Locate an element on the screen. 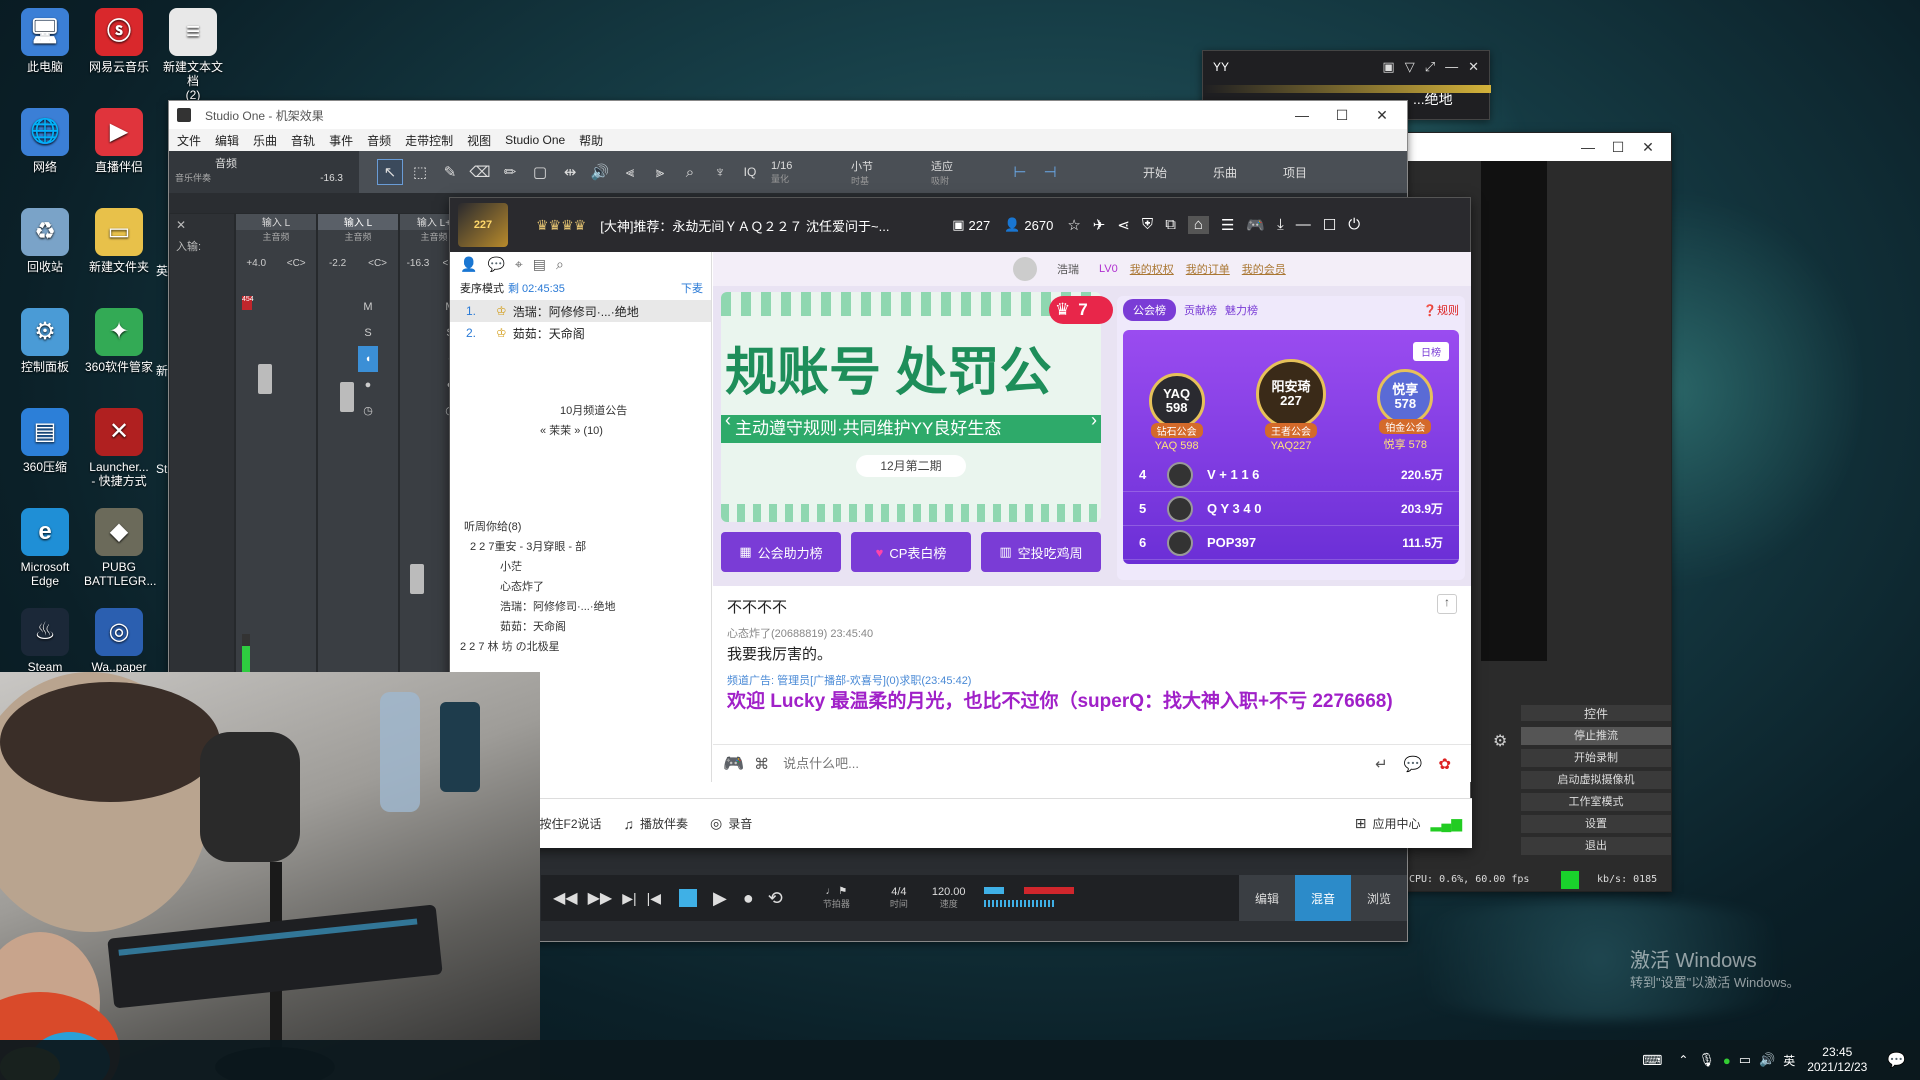 This screenshot has width=1920, height=1080. channel-tree-item: 小茫 is located at coordinates (511, 566).